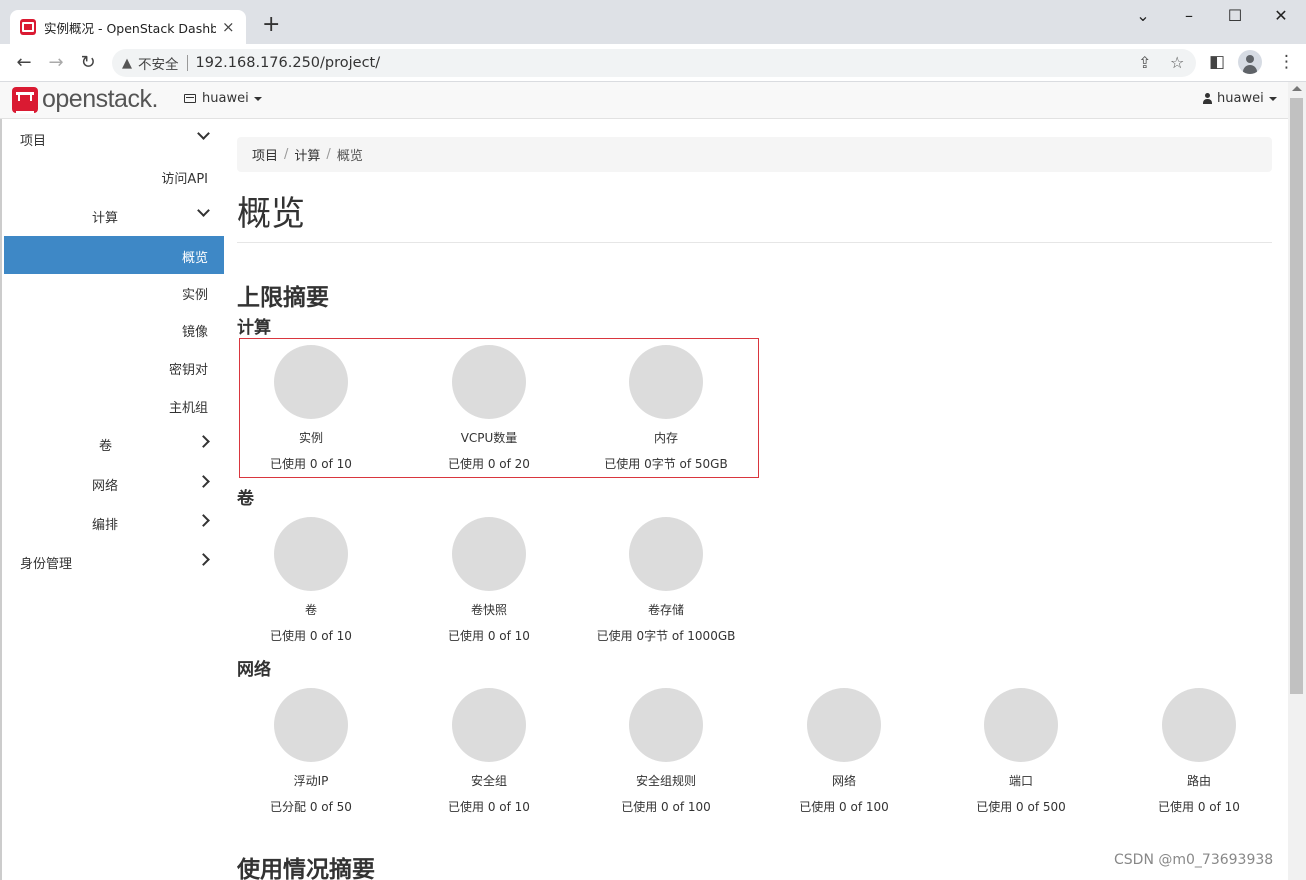 This screenshot has width=1306, height=880. I want to click on sidebar-item-keypairs: 密钥对, so click(114, 367).